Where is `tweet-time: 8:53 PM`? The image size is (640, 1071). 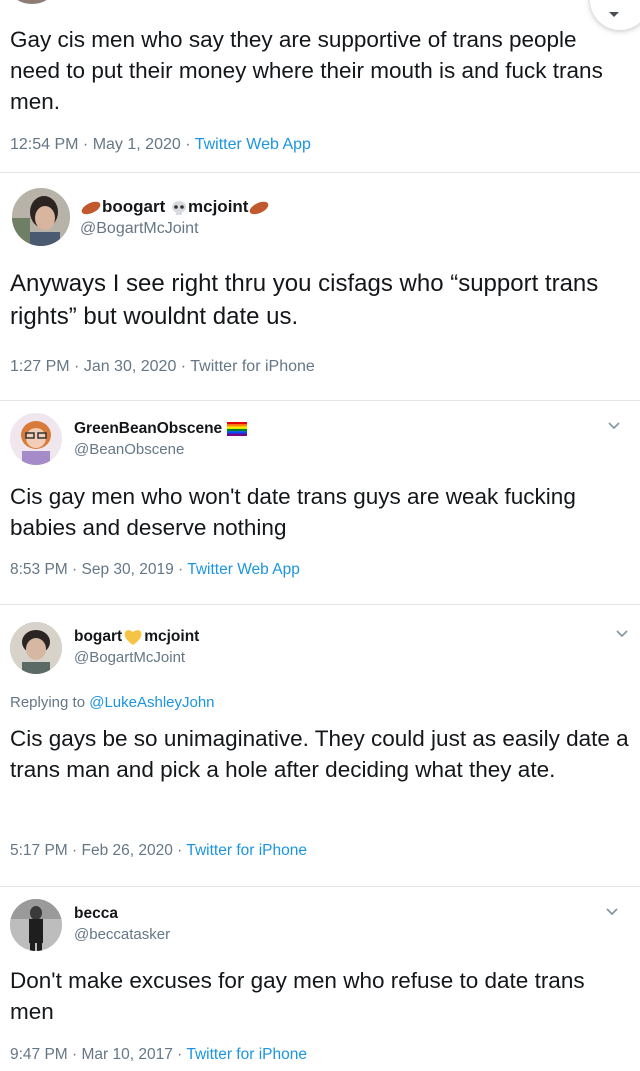
tweet-time: 8:53 PM is located at coordinates (39, 569).